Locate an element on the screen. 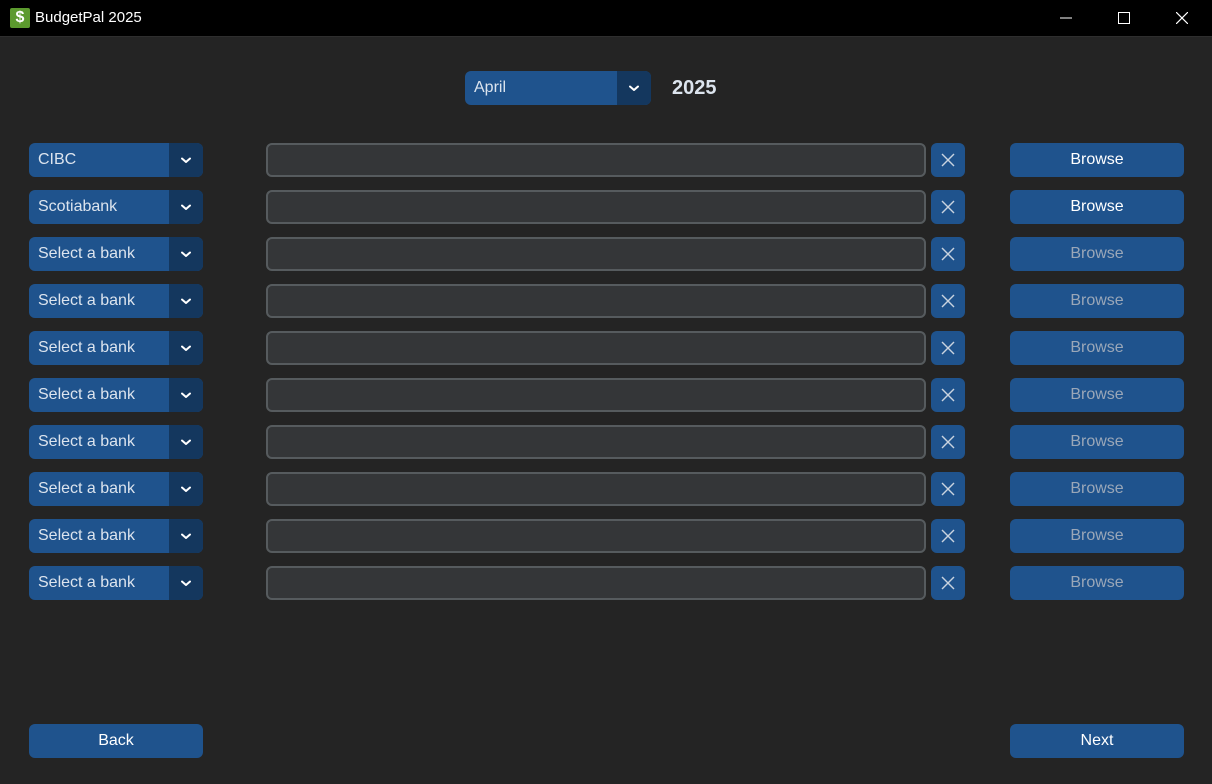  next-button: Next is located at coordinates (1097, 741).